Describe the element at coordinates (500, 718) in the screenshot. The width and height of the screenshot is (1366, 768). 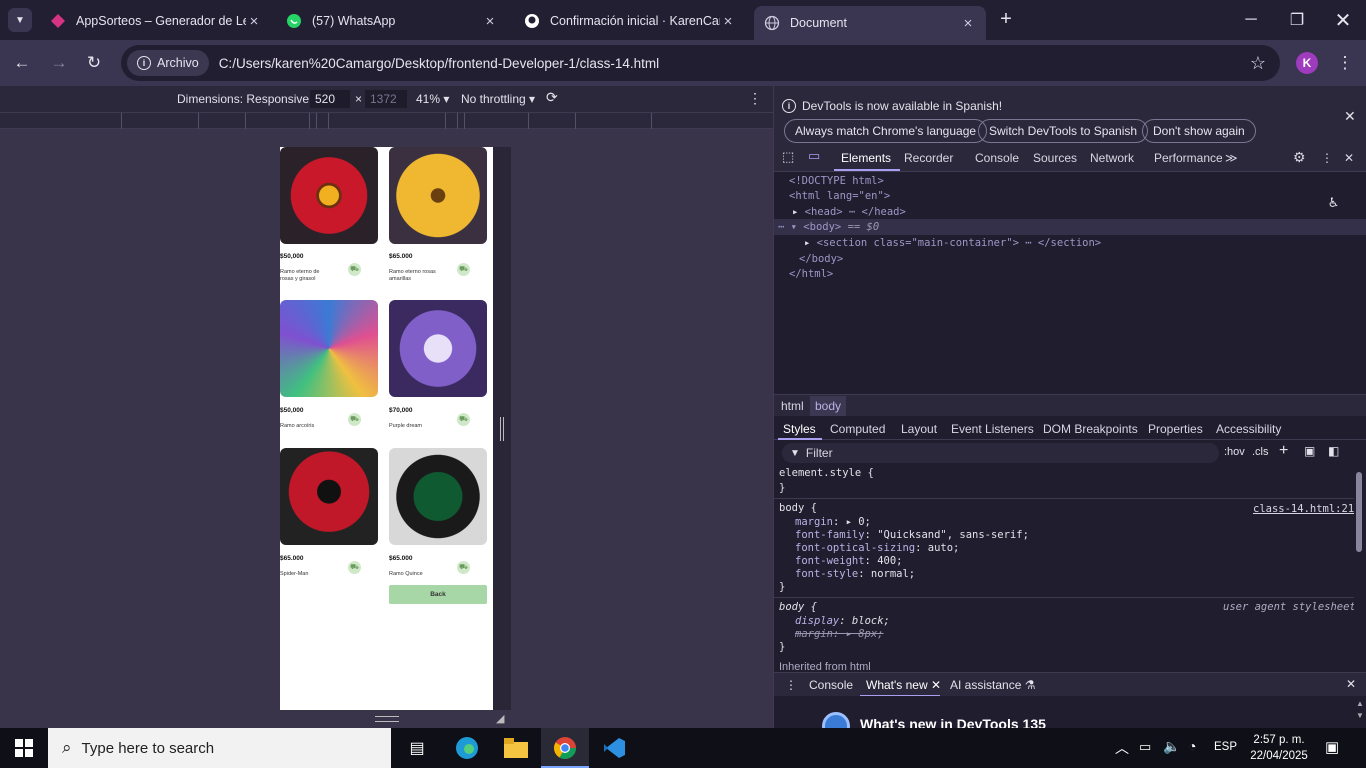
I see `resize-corner-icon: ◢` at that location.